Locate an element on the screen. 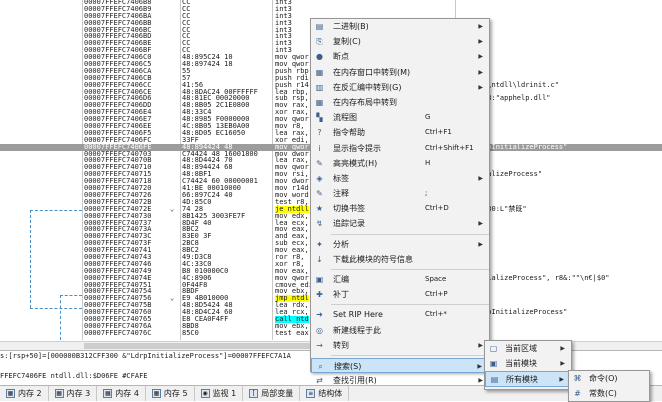 This screenshot has height=402, width=662. tab-内存-5: ▦ 内存 5 is located at coordinates (170, 393).